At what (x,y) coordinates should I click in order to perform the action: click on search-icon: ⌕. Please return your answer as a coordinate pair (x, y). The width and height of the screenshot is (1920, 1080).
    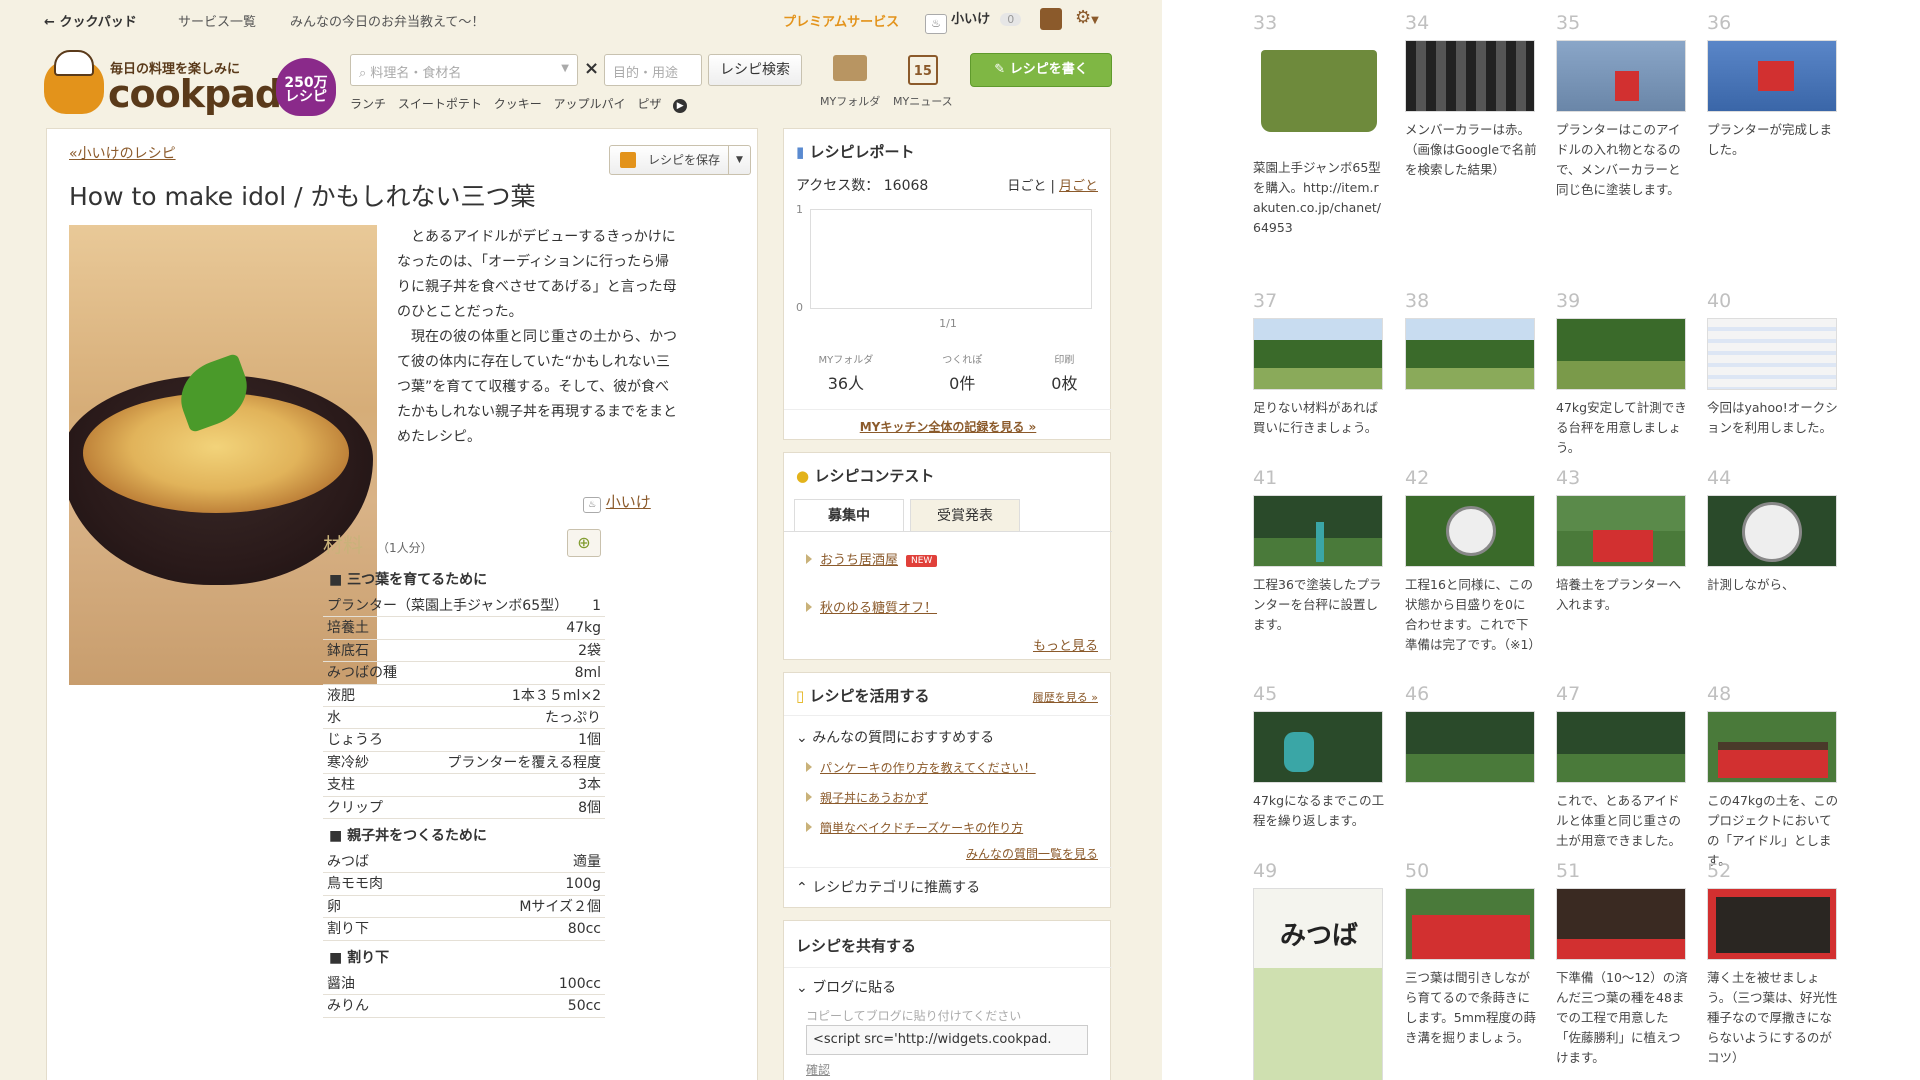
    Looking at the image, I should click on (363, 73).